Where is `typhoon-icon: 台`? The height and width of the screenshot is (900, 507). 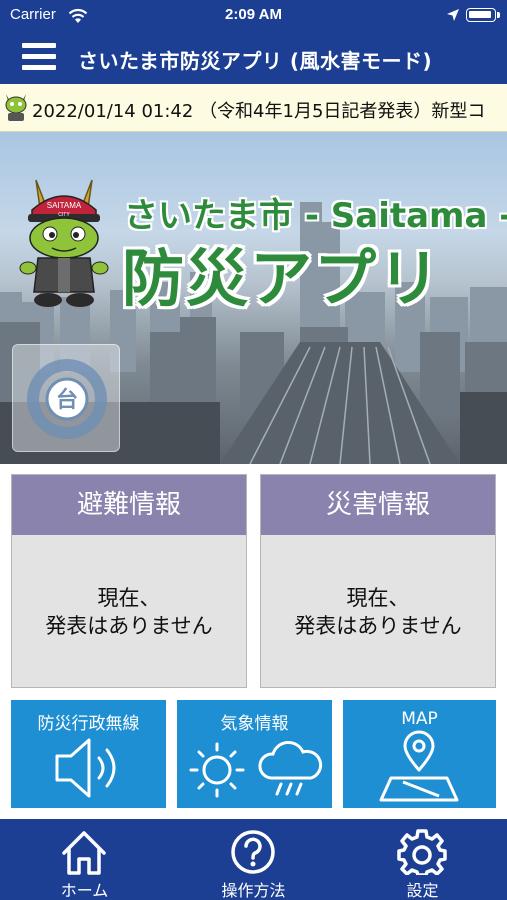 typhoon-icon: 台 is located at coordinates (67, 399).